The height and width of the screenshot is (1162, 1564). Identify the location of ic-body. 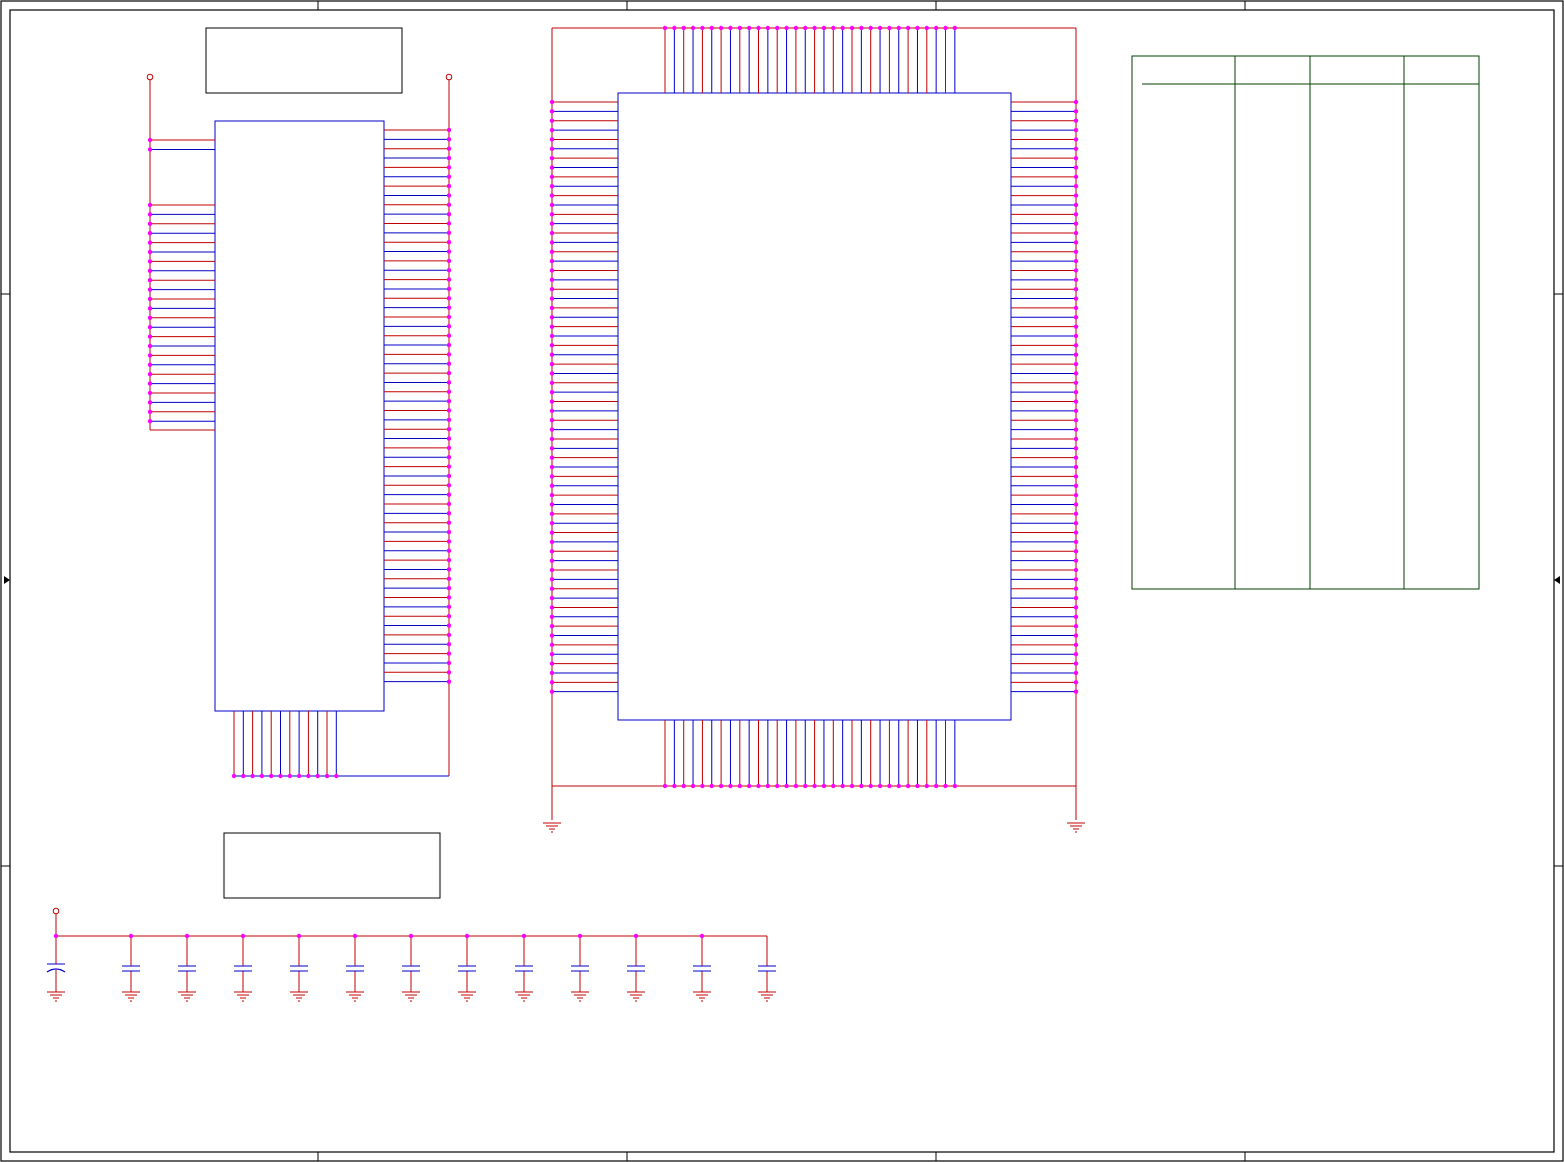
(814, 406).